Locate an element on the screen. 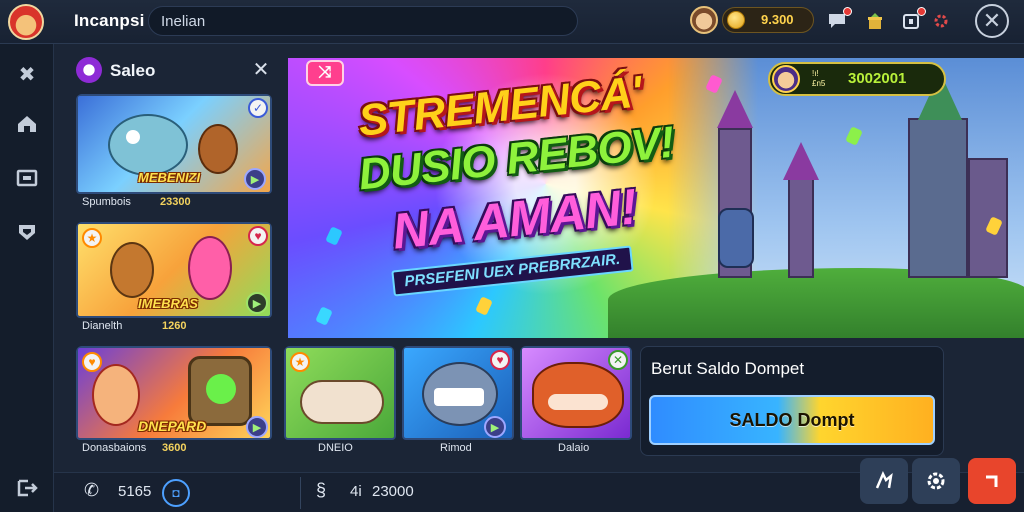 The image size is (1024, 512). game-name: Rimod is located at coordinates (456, 448).